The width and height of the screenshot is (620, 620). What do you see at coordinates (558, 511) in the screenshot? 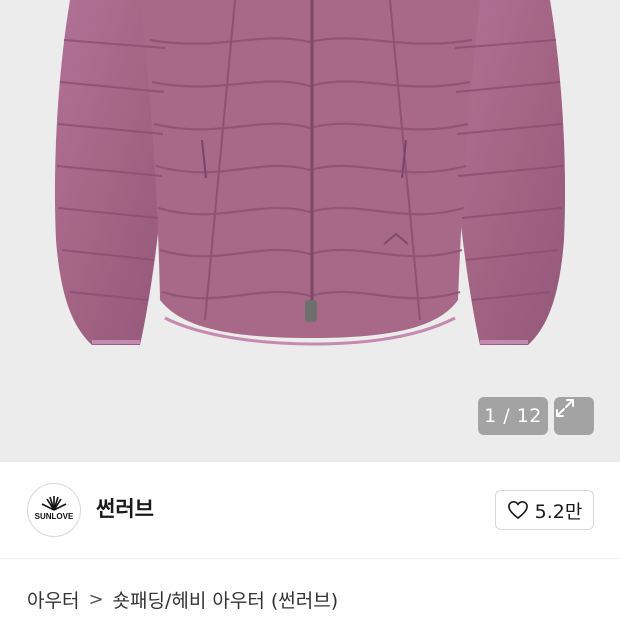
I see `like-count: 5.2만` at bounding box center [558, 511].